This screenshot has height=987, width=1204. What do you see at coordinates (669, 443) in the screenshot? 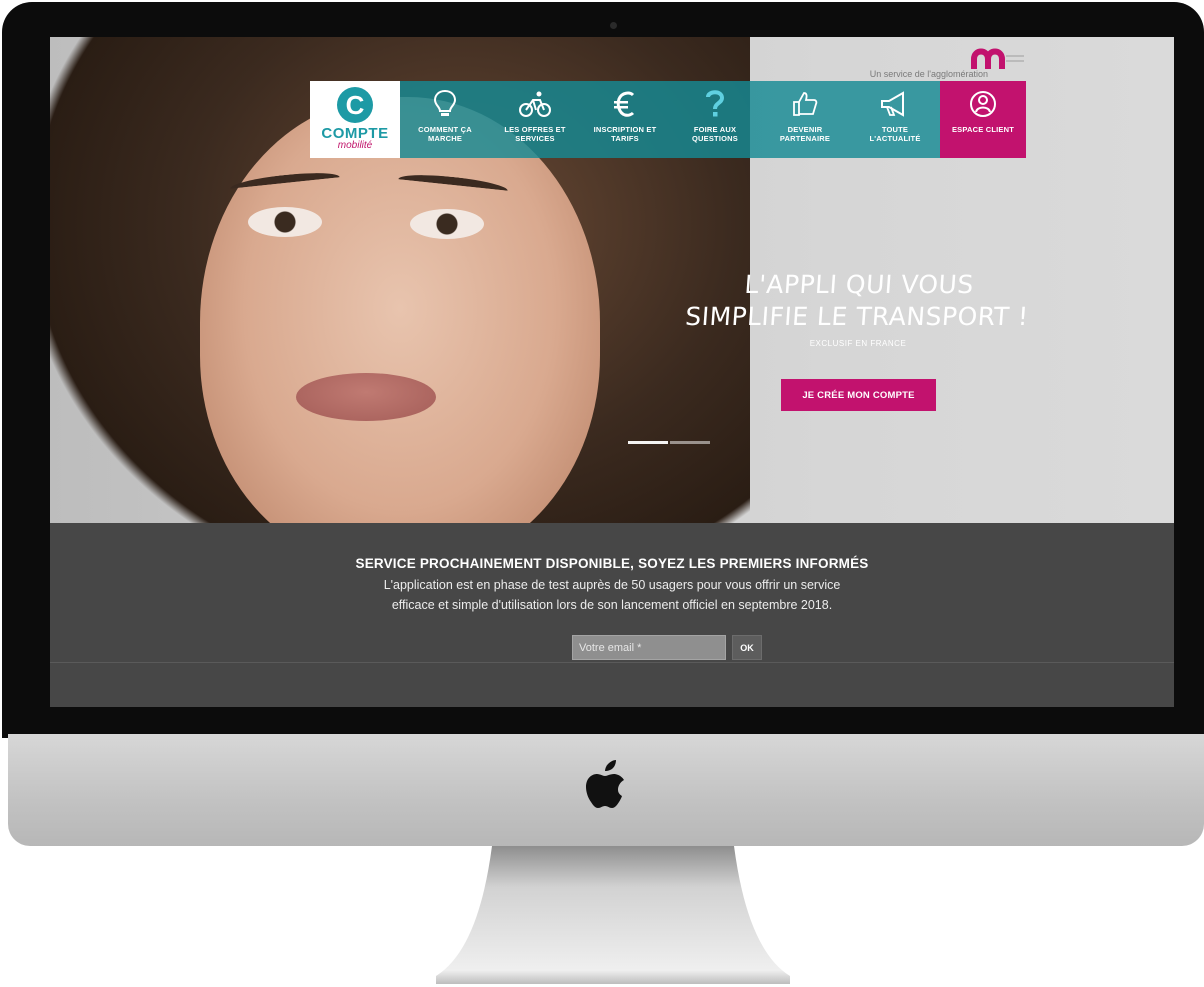
I see `slider-indicator` at bounding box center [669, 443].